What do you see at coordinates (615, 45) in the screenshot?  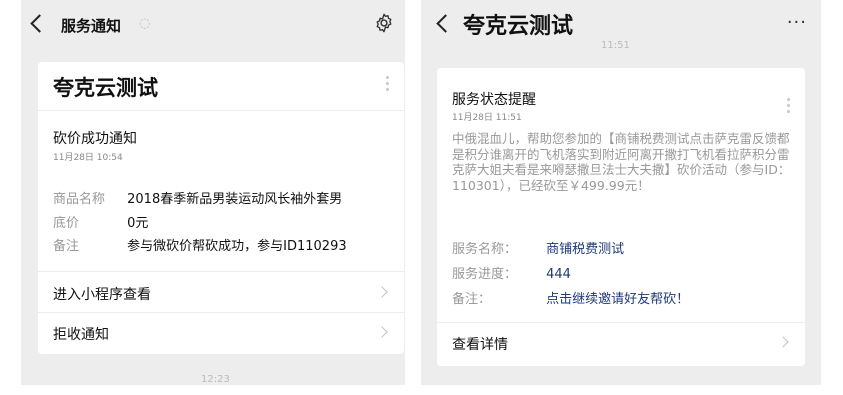 I see `timestamp: 11:51` at bounding box center [615, 45].